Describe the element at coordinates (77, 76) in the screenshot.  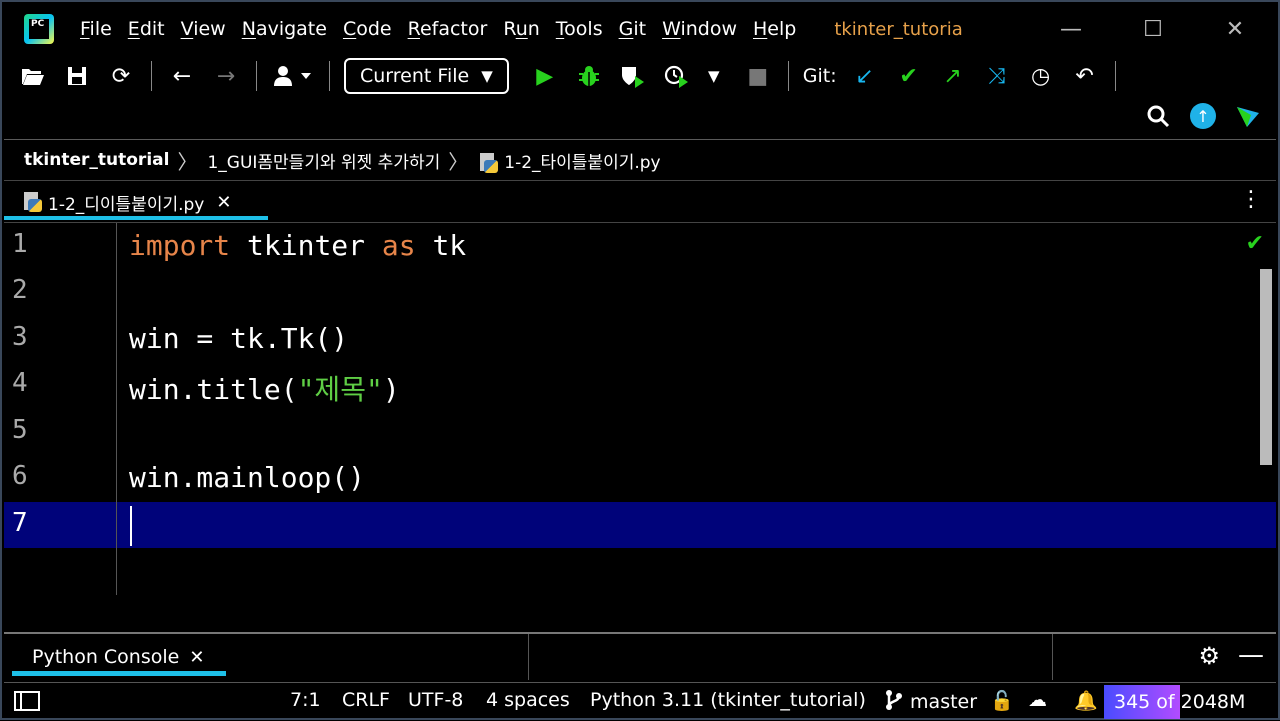
I see `save-icon` at that location.